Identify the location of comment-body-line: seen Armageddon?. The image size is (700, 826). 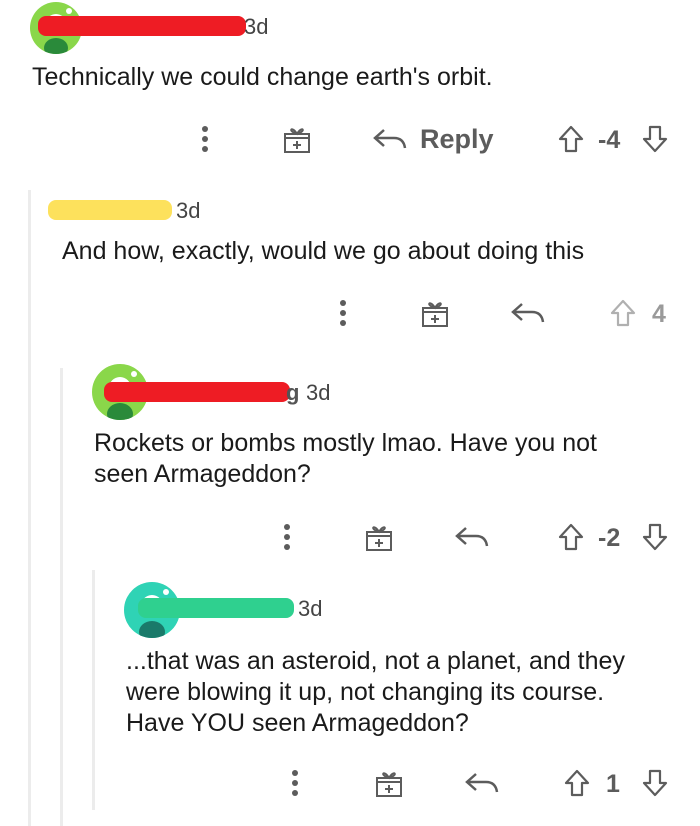
(202, 474).